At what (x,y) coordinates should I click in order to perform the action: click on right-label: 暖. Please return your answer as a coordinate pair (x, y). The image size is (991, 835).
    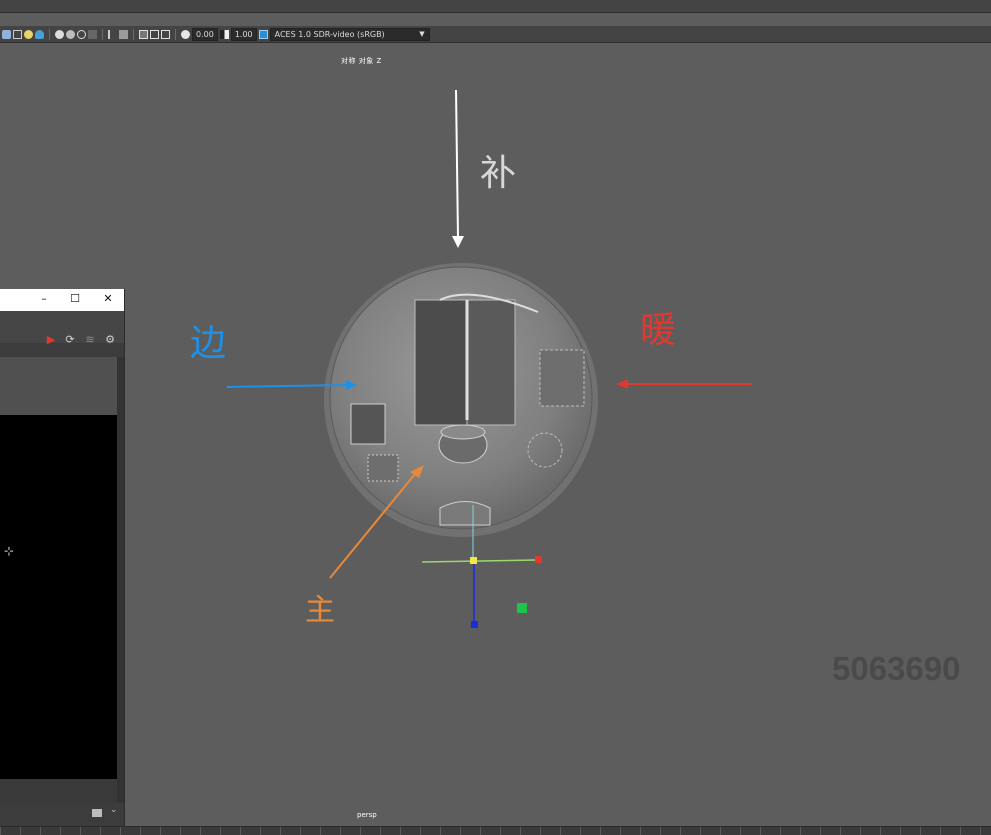
    Looking at the image, I should click on (658, 330).